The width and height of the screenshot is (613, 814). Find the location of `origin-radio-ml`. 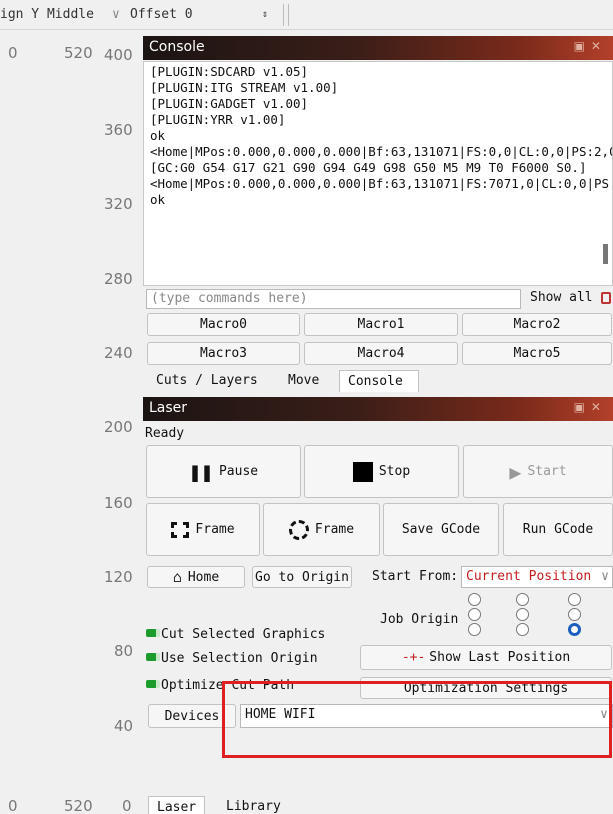

origin-radio-ml is located at coordinates (474, 614).